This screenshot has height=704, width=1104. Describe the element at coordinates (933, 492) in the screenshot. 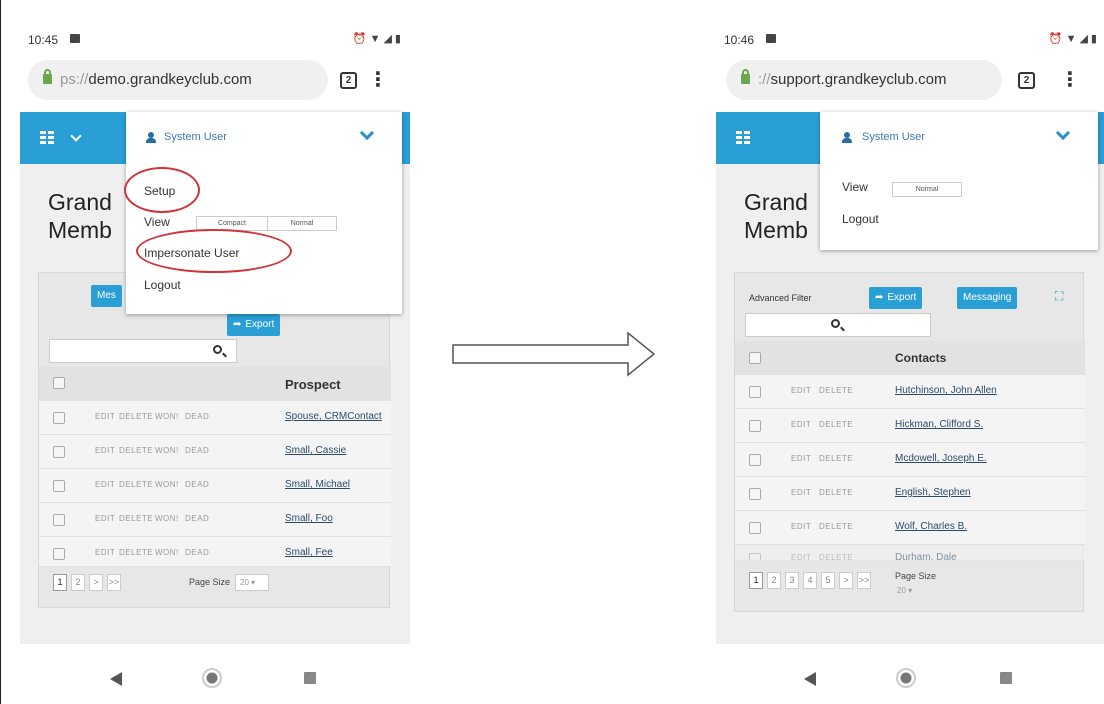

I see `contact-link: English, Stephen` at that location.